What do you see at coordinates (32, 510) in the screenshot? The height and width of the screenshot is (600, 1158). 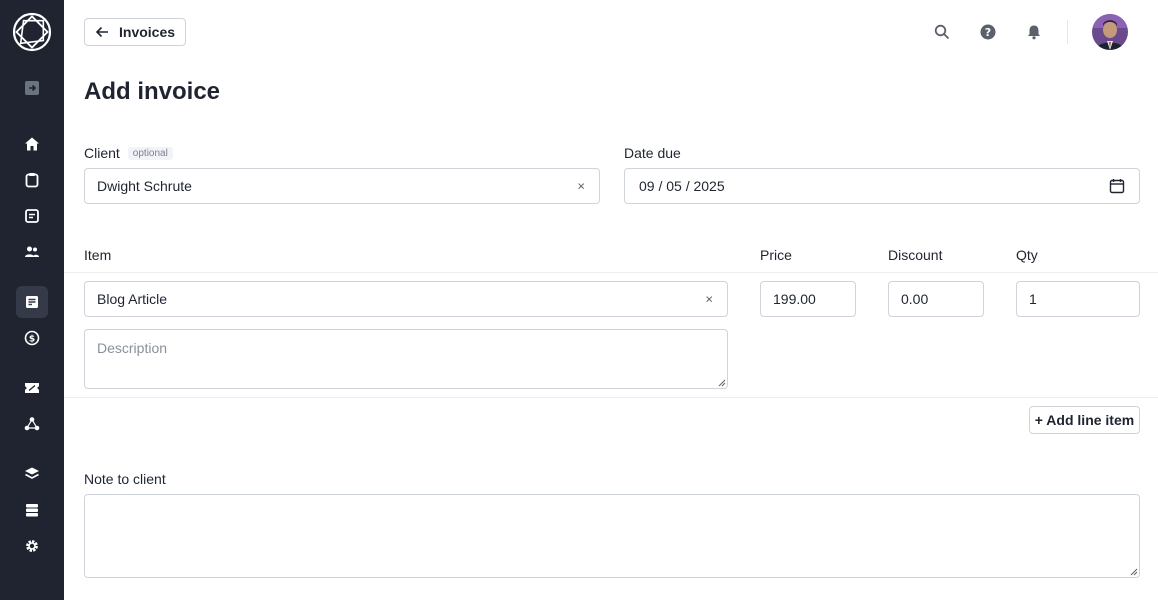 I see `storage-icon` at bounding box center [32, 510].